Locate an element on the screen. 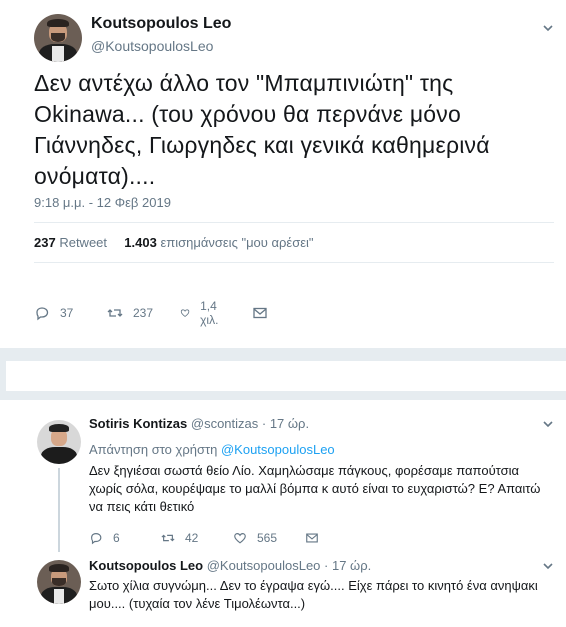 Image resolution: width=566 pixels, height=627 pixels. thread-line is located at coordinates (59, 510).